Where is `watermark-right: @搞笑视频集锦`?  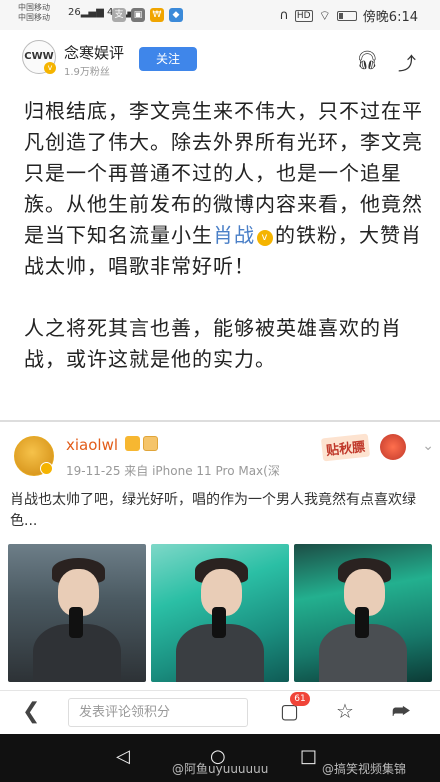 watermark-right: @搞笑视频集锦 is located at coordinates (364, 769).